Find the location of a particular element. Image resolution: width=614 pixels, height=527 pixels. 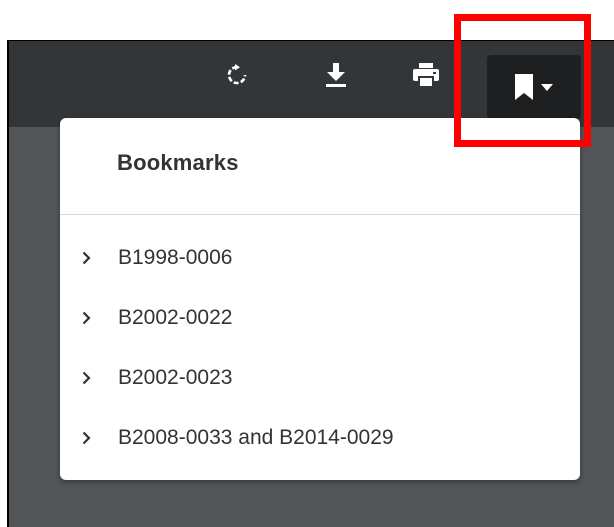

print-button is located at coordinates (426, 75).